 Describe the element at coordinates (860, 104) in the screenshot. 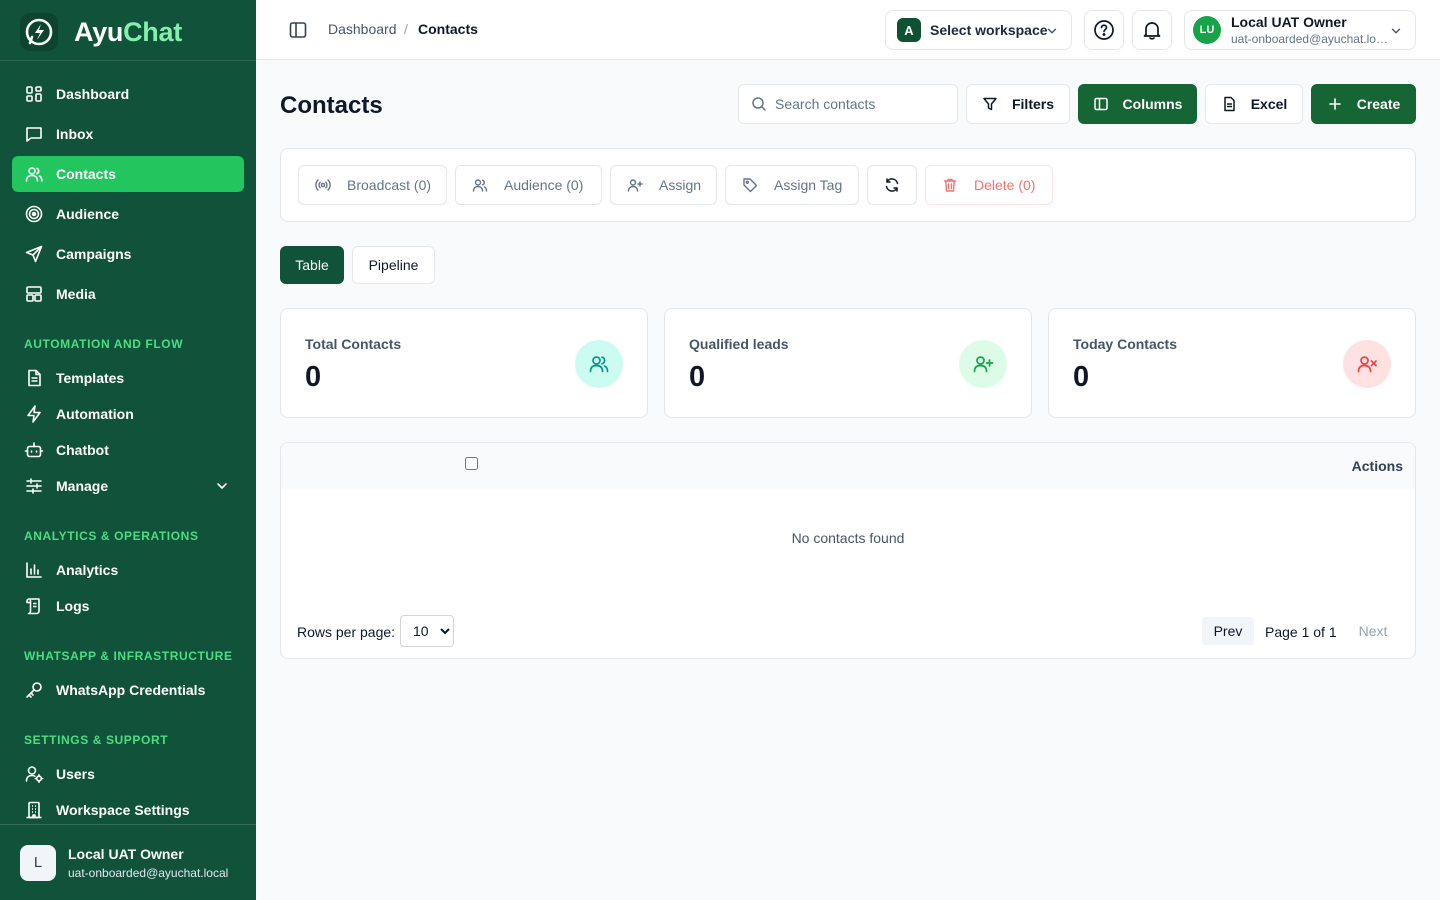

I see `search-input` at that location.